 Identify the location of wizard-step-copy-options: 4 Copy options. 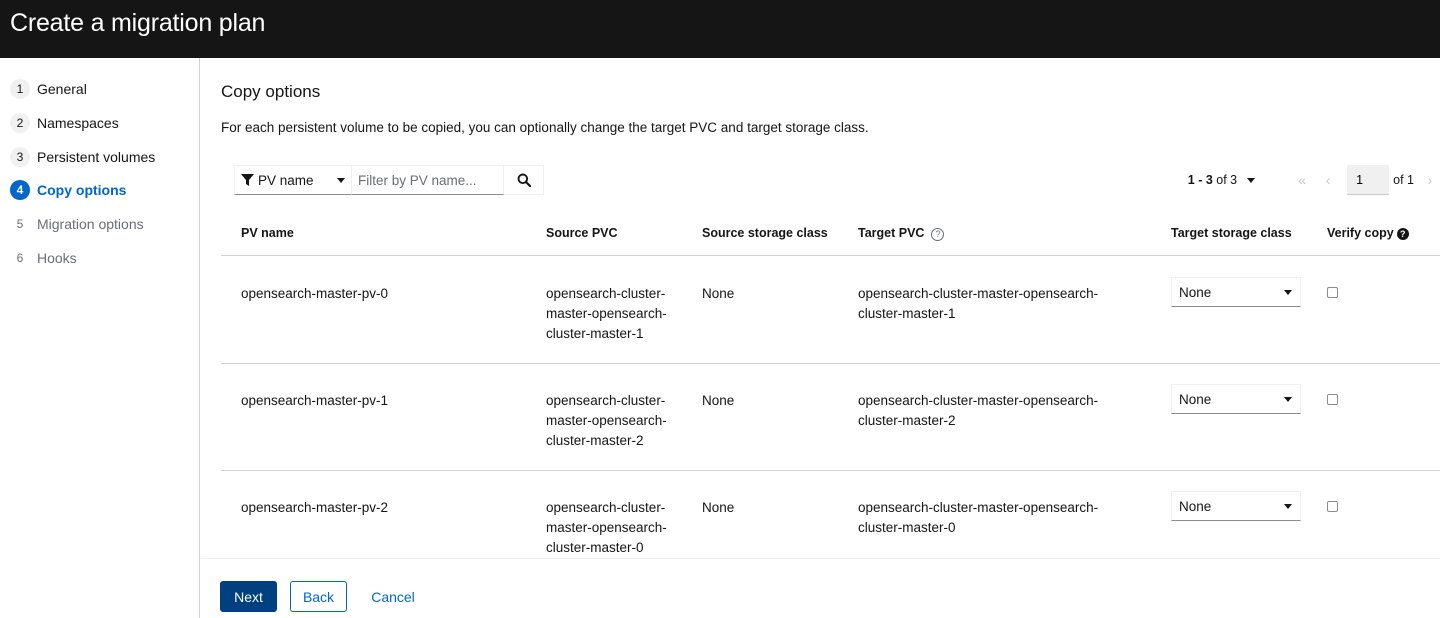
(68, 190).